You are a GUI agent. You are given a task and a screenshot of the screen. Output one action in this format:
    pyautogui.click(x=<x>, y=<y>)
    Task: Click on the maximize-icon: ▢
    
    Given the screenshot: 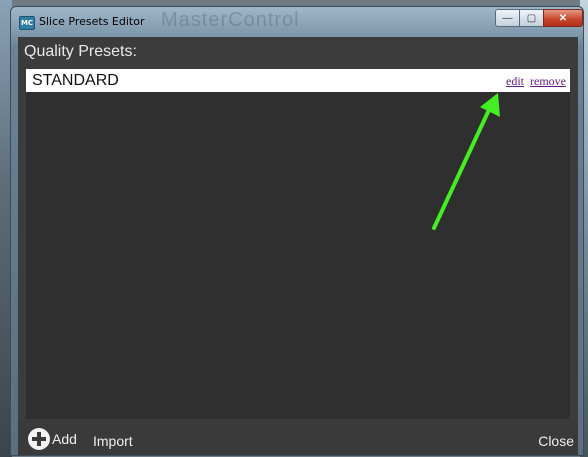 What is the action you would take?
    pyautogui.click(x=531, y=18)
    